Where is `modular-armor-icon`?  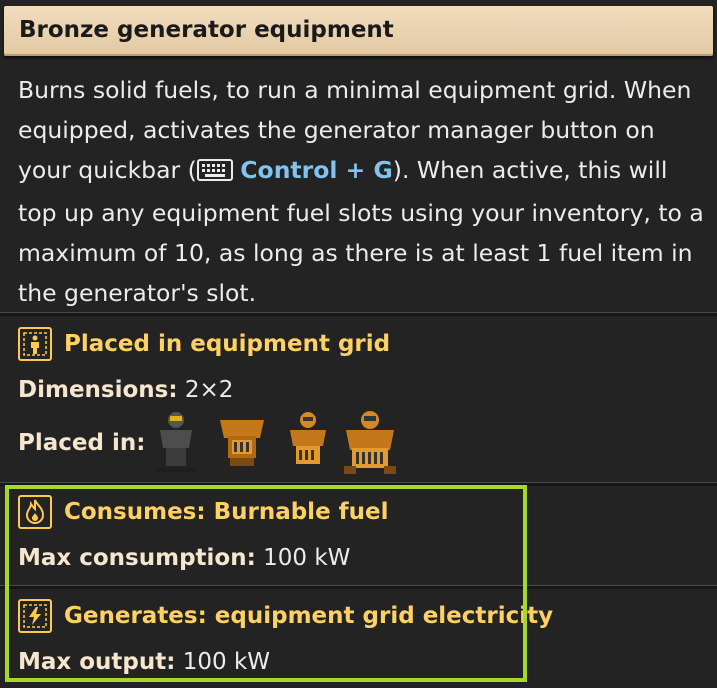
modular-armor-icon is located at coordinates (308, 443).